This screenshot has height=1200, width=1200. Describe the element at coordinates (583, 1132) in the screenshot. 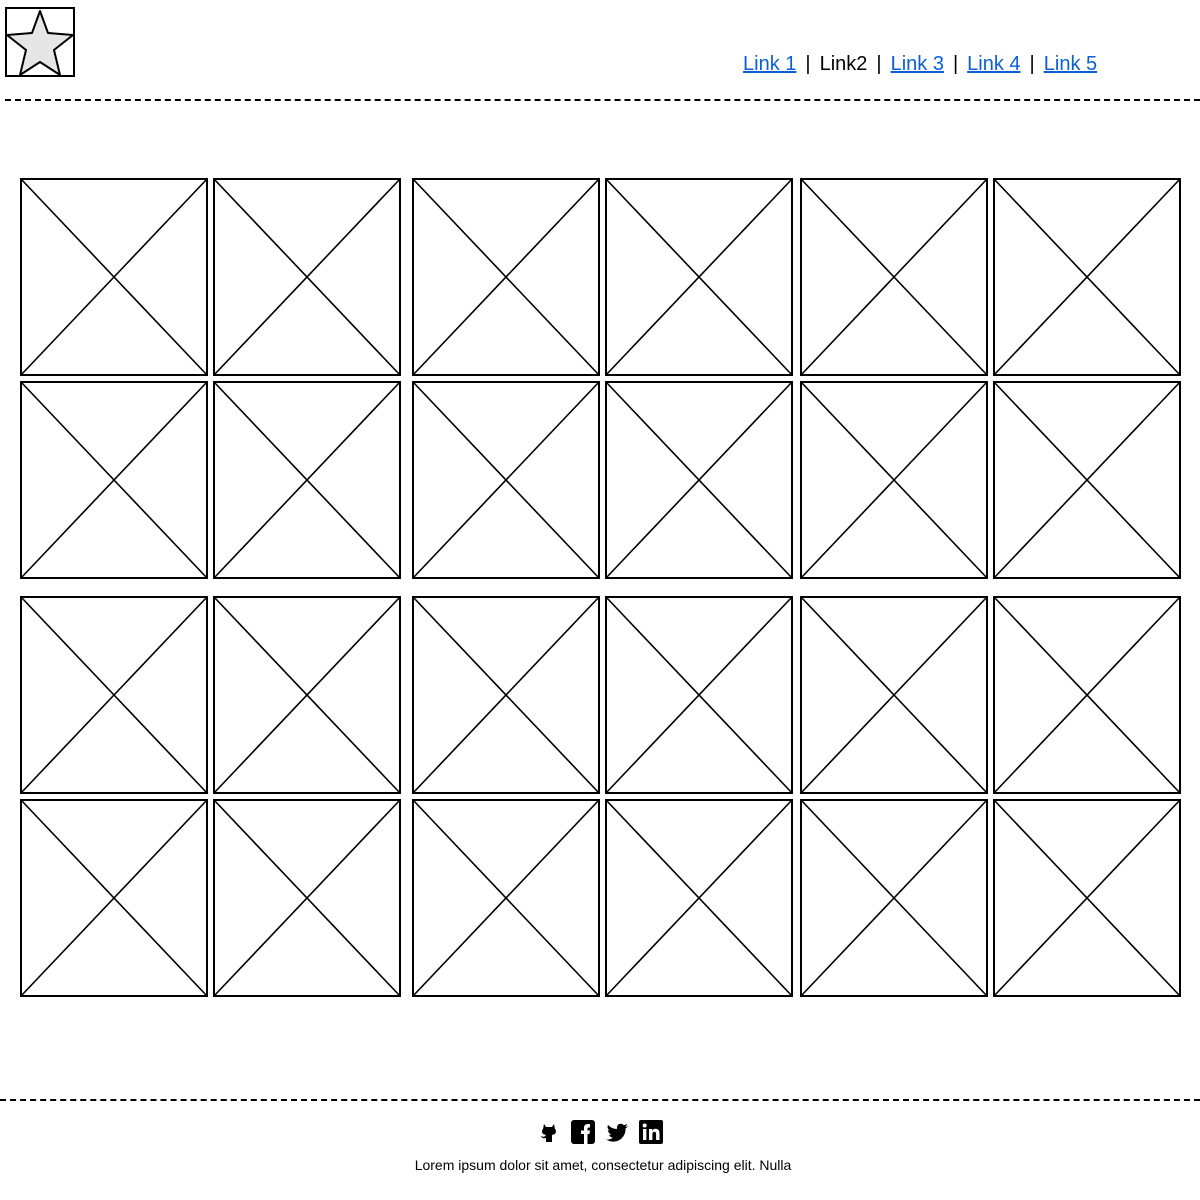

I see `facebook-icon` at that location.